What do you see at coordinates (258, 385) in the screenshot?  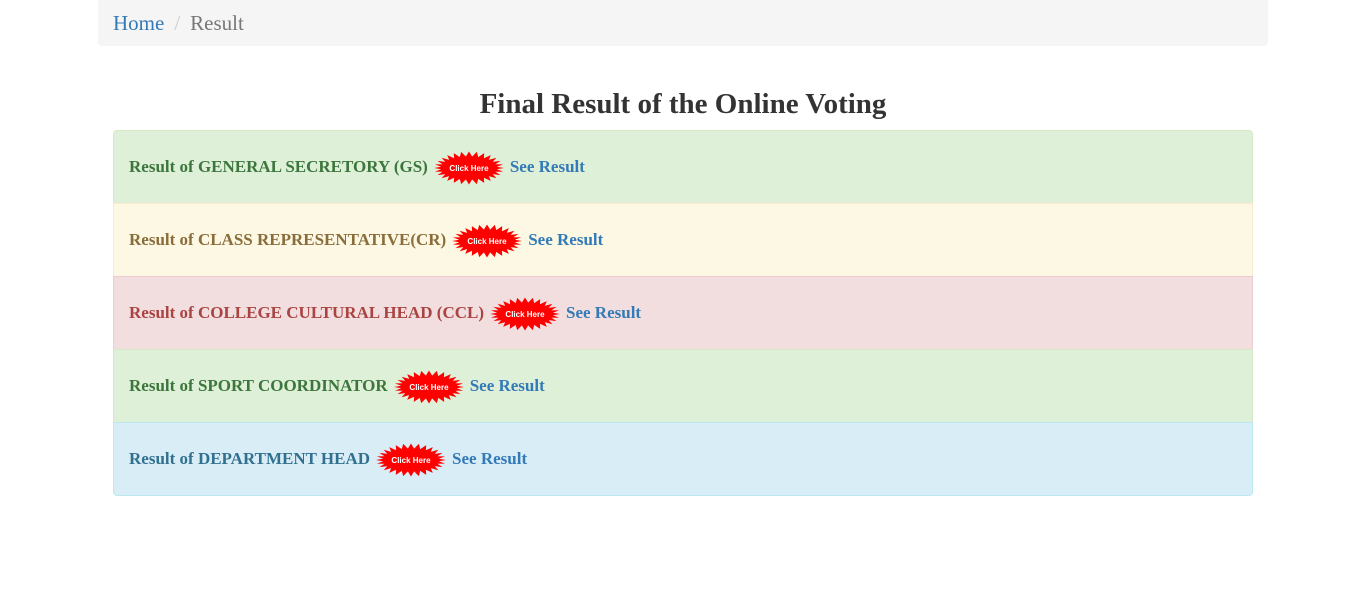 I see `result-label: Result of SPORT COORDINATOR` at bounding box center [258, 385].